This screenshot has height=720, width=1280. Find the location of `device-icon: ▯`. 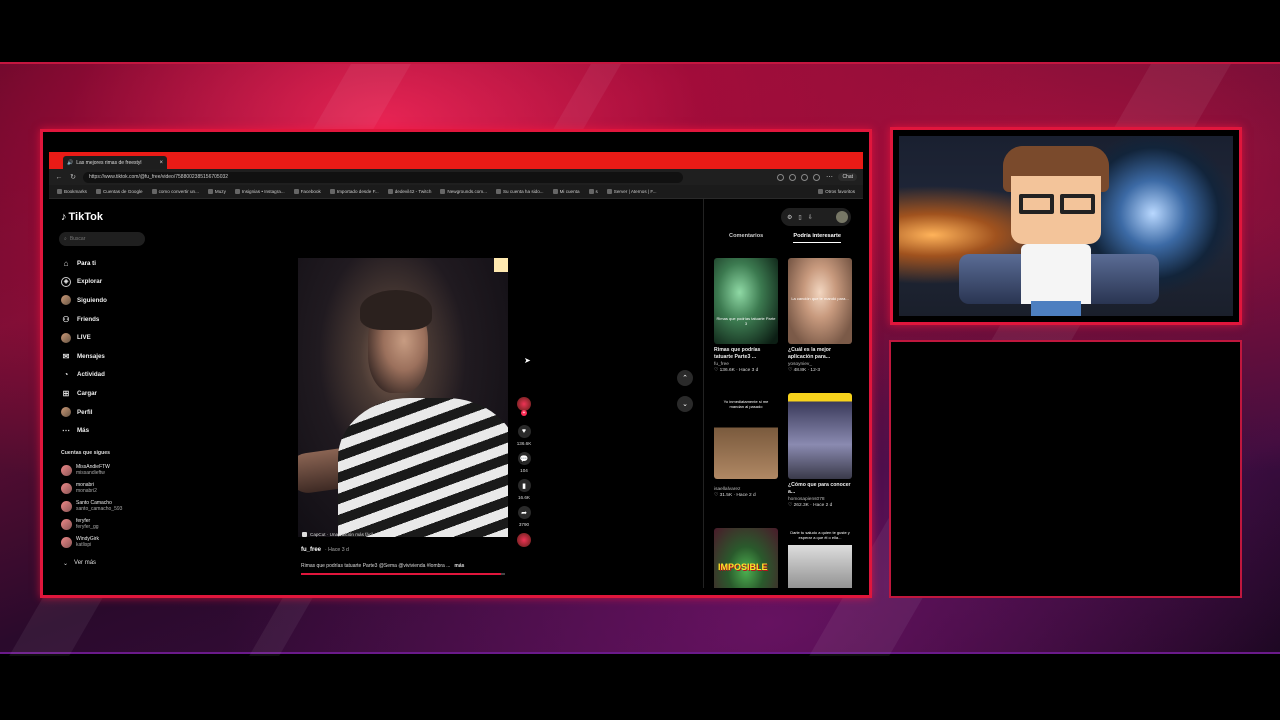

device-icon: ▯ is located at coordinates (799, 217).